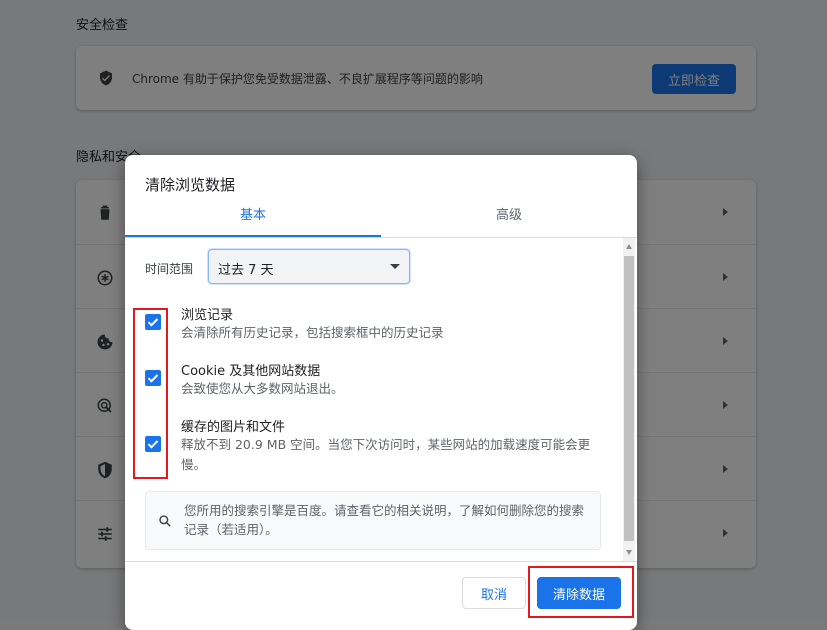 This screenshot has height=630, width=827. Describe the element at coordinates (251, 371) in the screenshot. I see `option-title: Cookie 及其他网站数据` at that location.